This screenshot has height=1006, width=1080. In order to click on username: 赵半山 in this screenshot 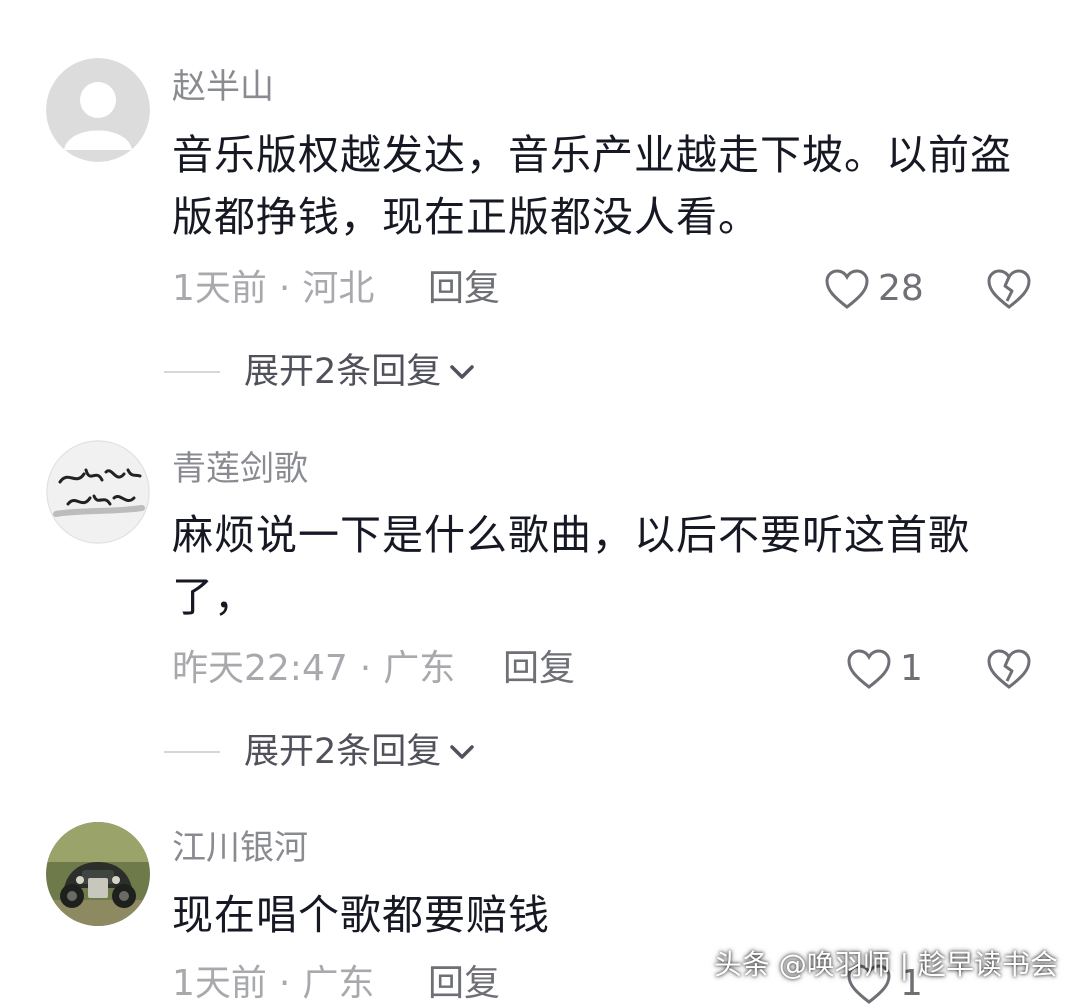, I will do `click(223, 87)`.